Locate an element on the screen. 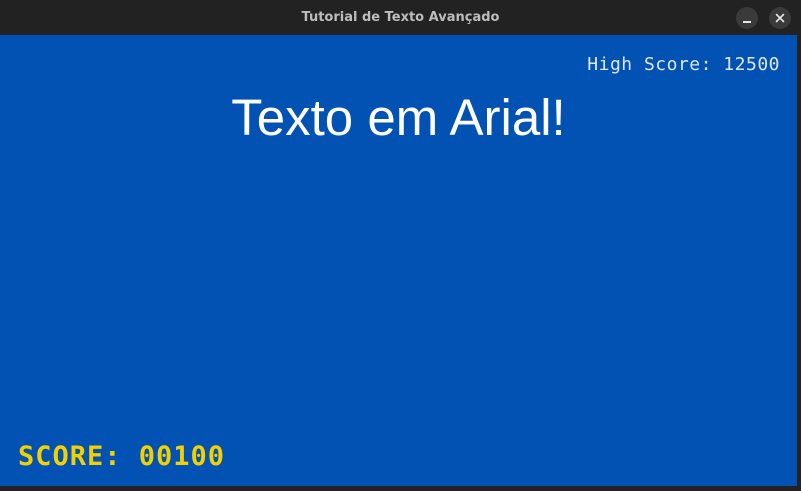 Image resolution: width=801 pixels, height=491 pixels. title-bar: Tutorial de Texto Avançado is located at coordinates (400, 17).